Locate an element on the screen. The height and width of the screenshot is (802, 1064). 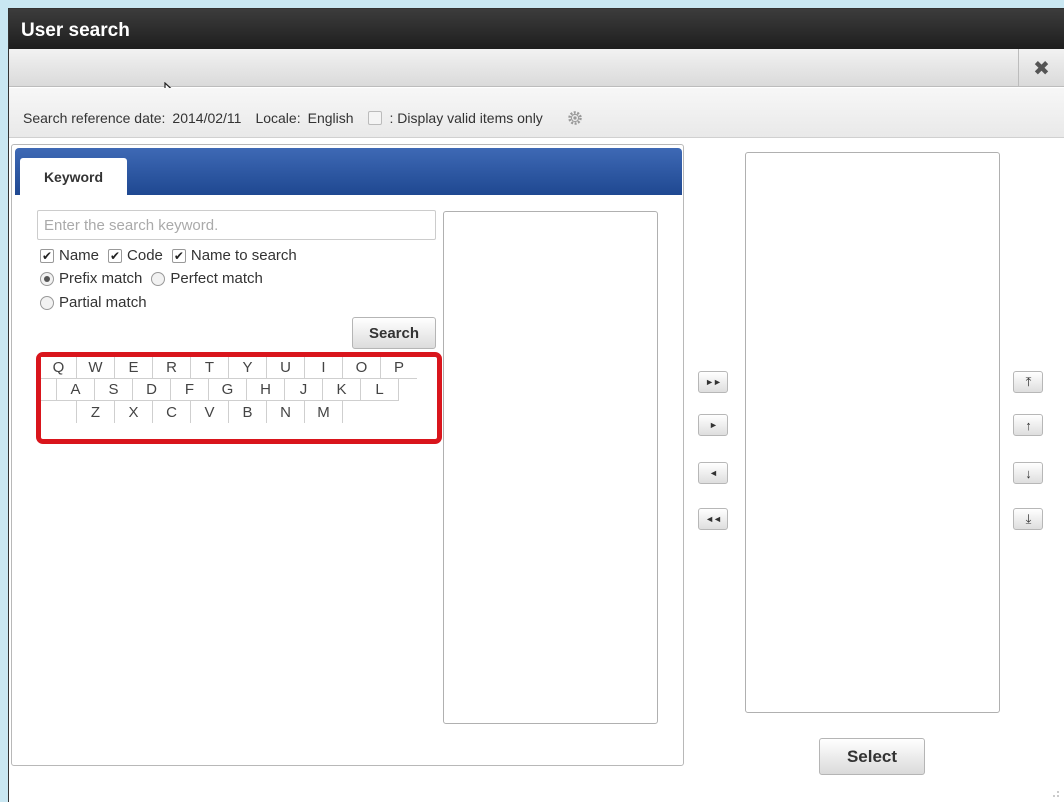
keyboard-row-2: A S D F G H J K L is located at coordinates (220, 390).